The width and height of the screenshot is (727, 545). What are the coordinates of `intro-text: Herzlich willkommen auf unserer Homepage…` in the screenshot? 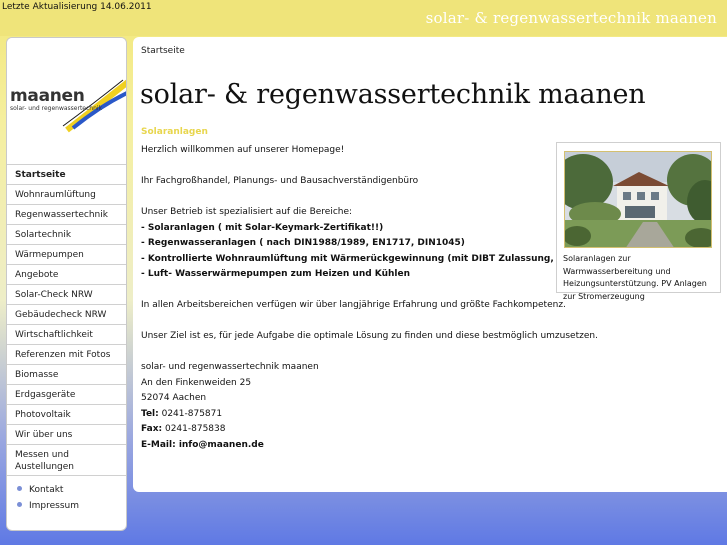 It's located at (243, 150).